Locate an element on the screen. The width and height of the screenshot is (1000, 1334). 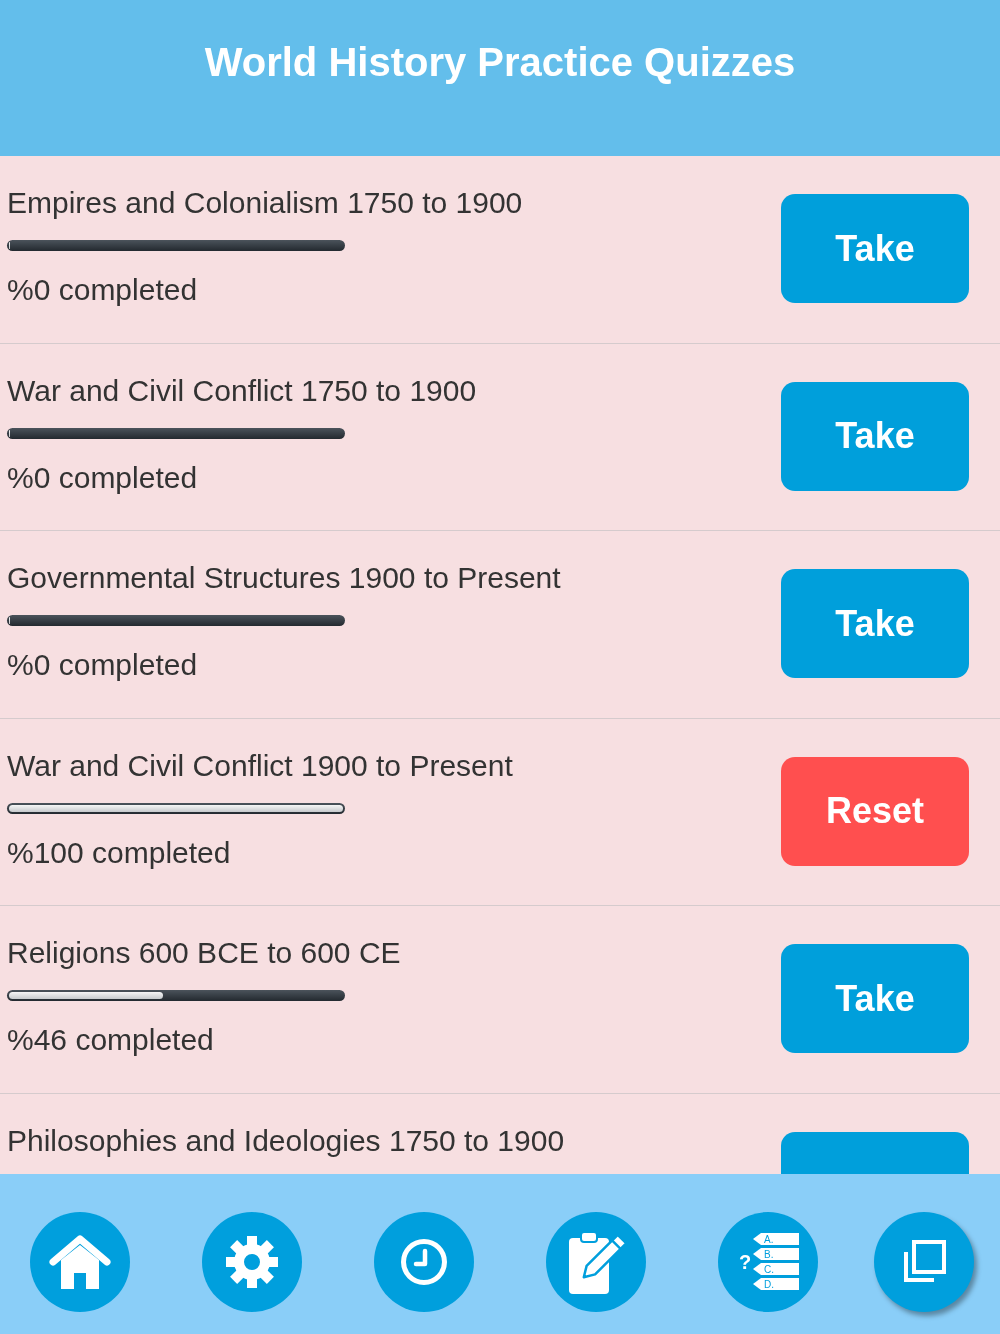
quiz-title: Religions 600 BCE to 600 CE is located at coordinates (204, 953).